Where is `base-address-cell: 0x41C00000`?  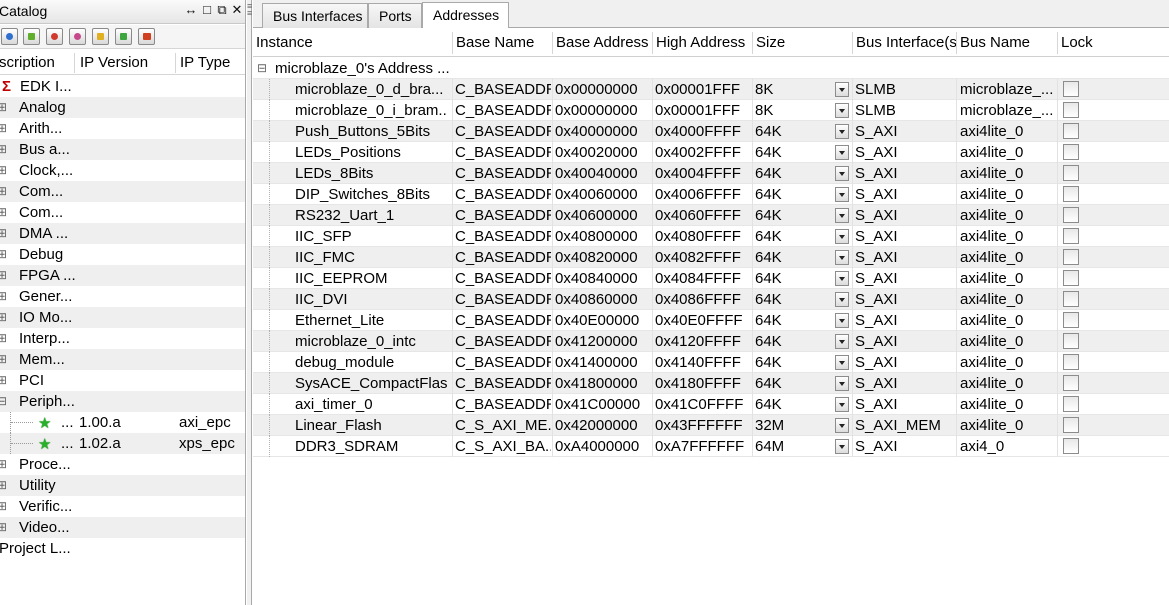
base-address-cell: 0x41C00000 is located at coordinates (603, 404).